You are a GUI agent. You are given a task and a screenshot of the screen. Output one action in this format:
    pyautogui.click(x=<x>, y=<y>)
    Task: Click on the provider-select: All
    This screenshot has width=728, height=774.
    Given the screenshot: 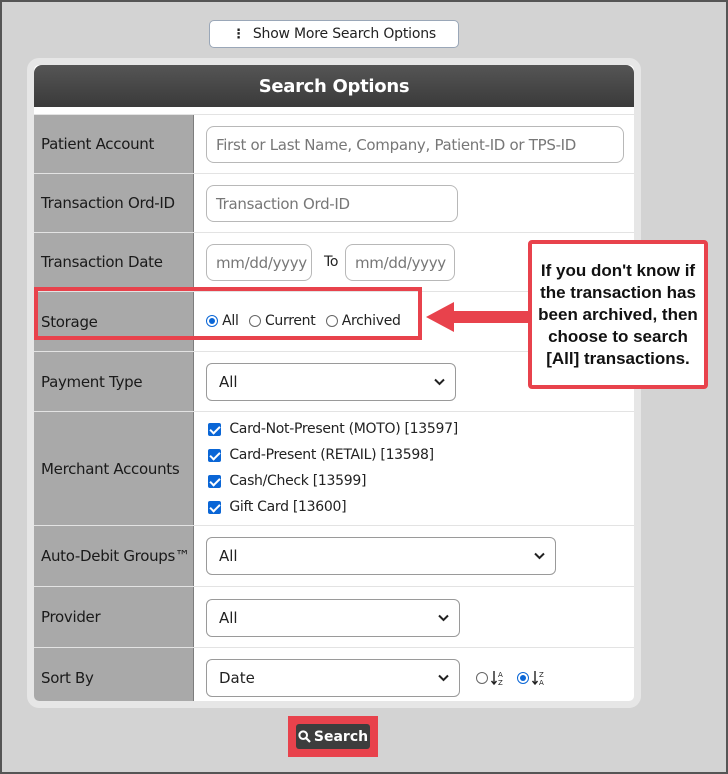 What is the action you would take?
    pyautogui.click(x=333, y=618)
    